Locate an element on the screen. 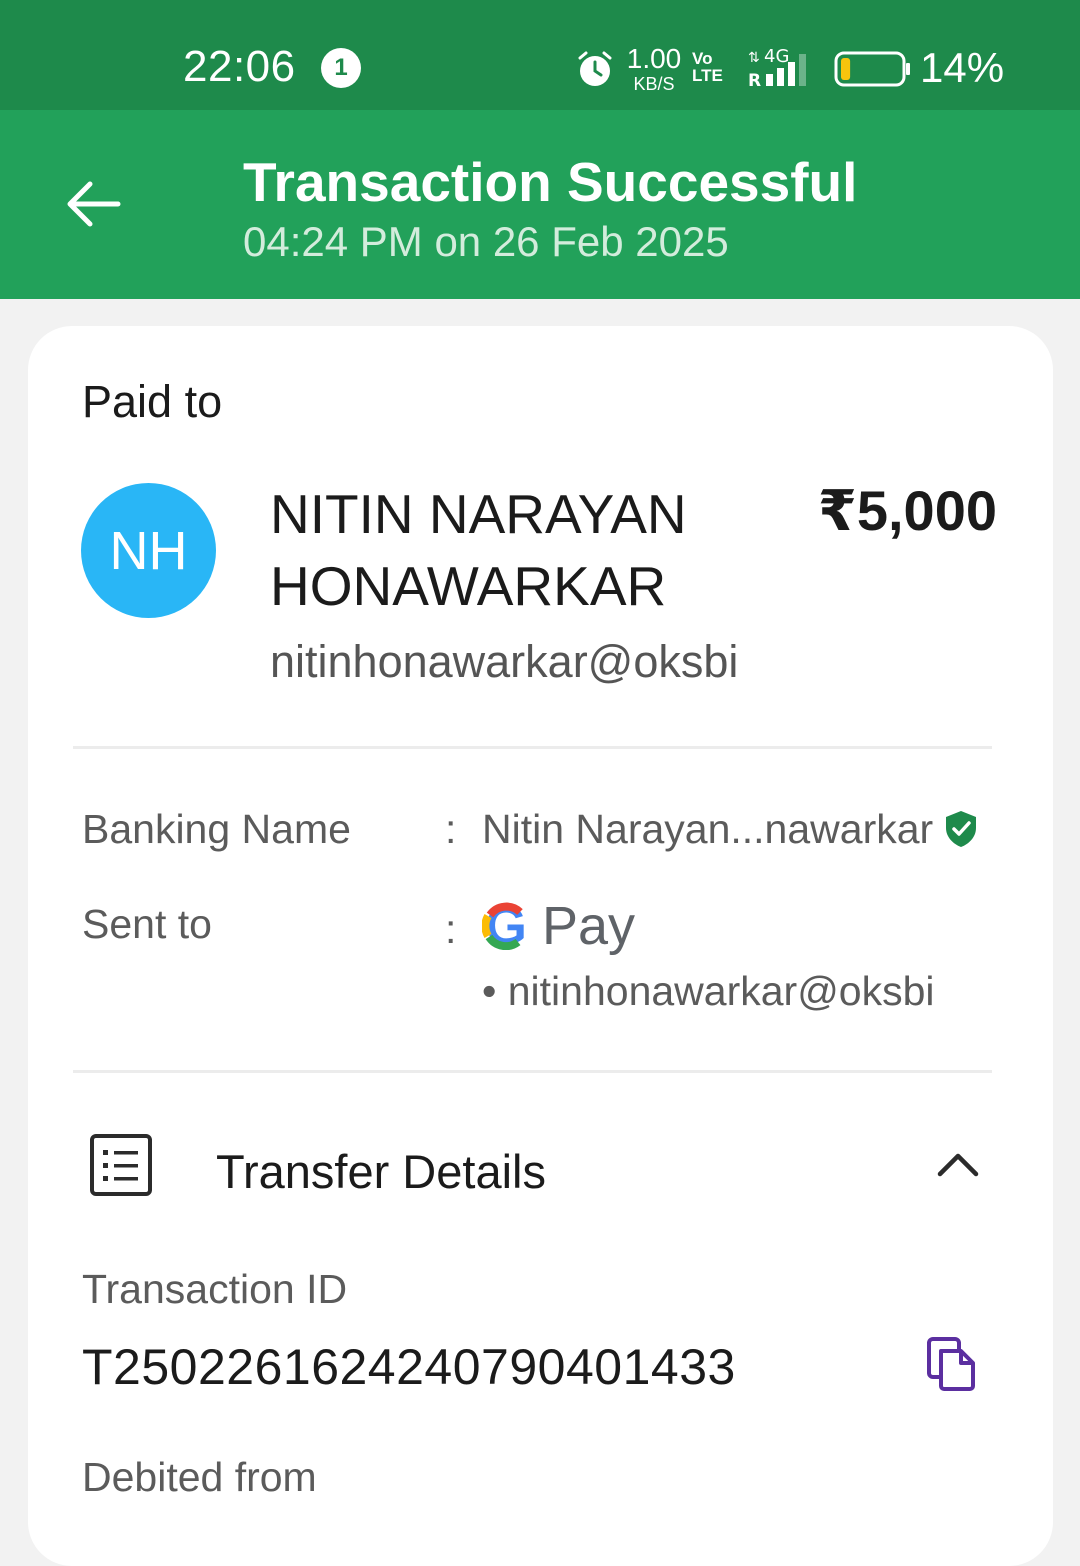  network-speed-unit: KB/S is located at coordinates (654, 84).